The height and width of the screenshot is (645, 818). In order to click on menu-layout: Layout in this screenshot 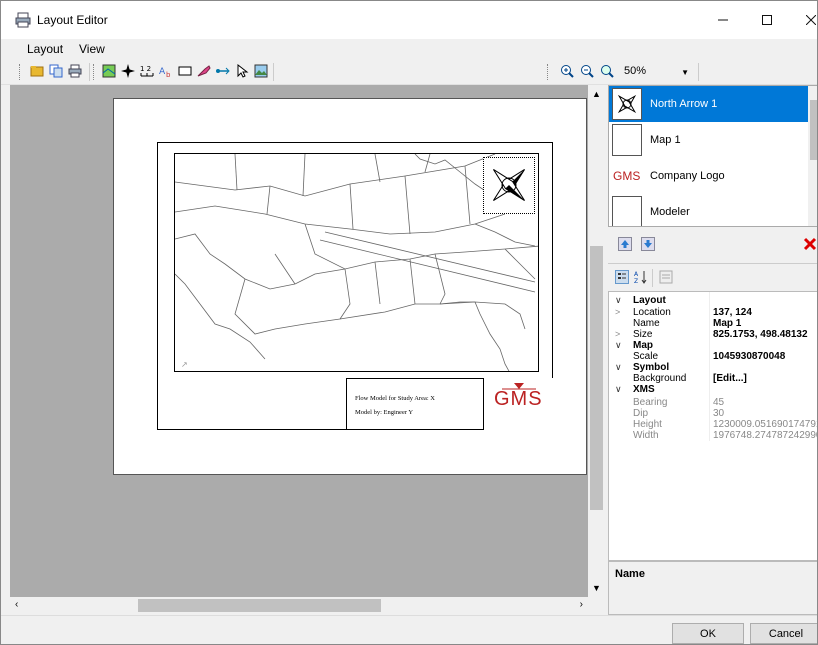, I will do `click(45, 49)`.